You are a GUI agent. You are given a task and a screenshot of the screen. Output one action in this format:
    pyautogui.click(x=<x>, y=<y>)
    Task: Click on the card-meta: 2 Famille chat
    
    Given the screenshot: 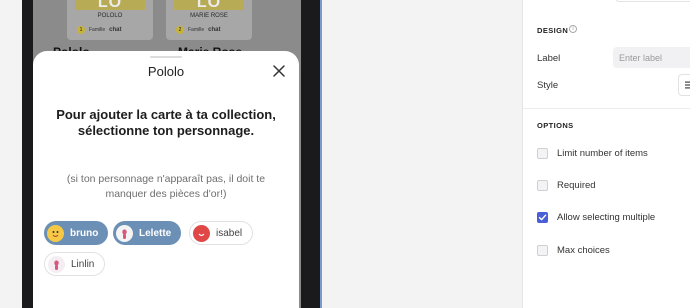 What is the action you would take?
    pyautogui.click(x=198, y=30)
    